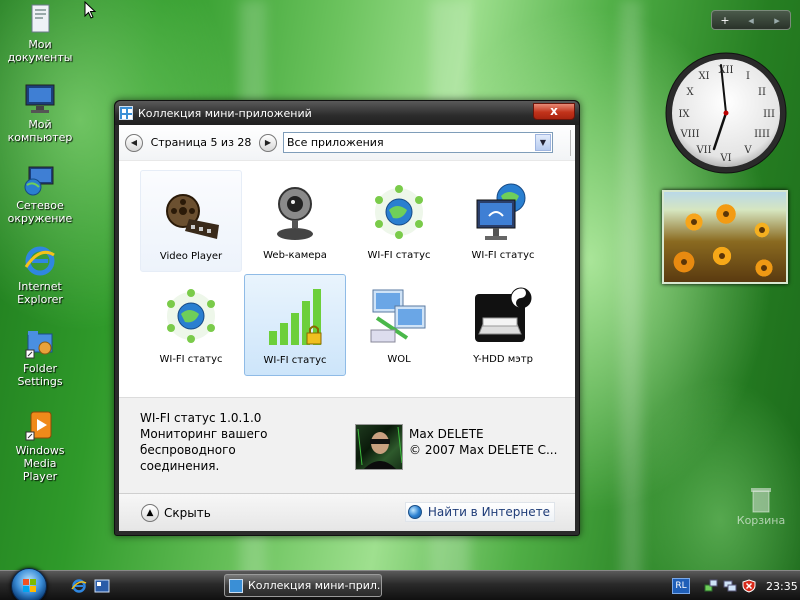  What do you see at coordinates (446, 434) in the screenshot?
I see `author-name: Max DELETE` at bounding box center [446, 434].